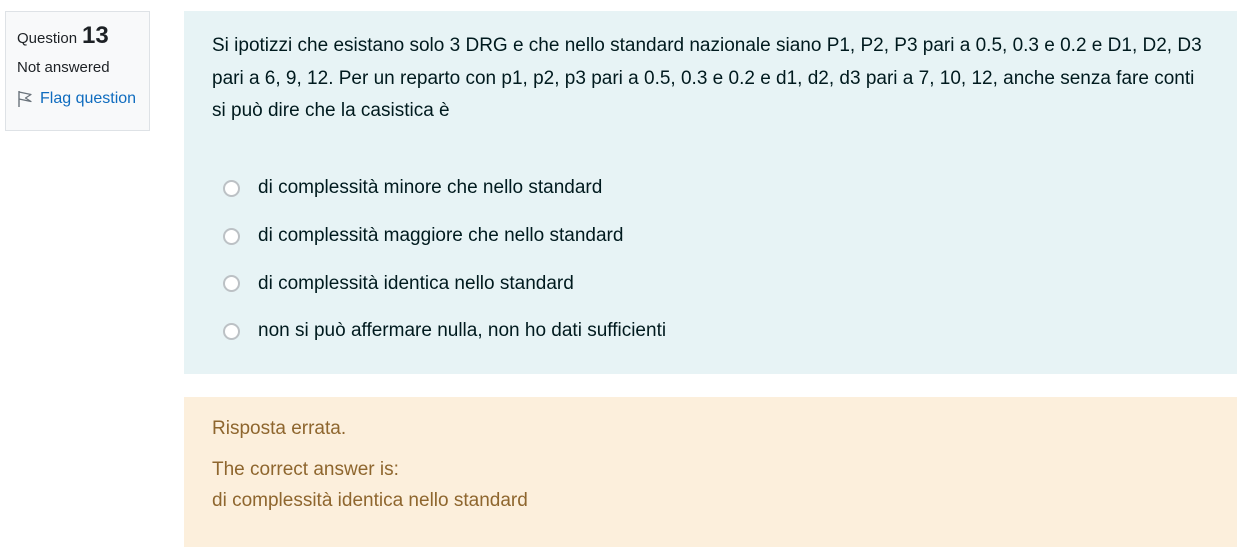 Image resolution: width=1246 pixels, height=559 pixels. Describe the element at coordinates (63, 67) in the screenshot. I see `question-state: Not answered` at that location.